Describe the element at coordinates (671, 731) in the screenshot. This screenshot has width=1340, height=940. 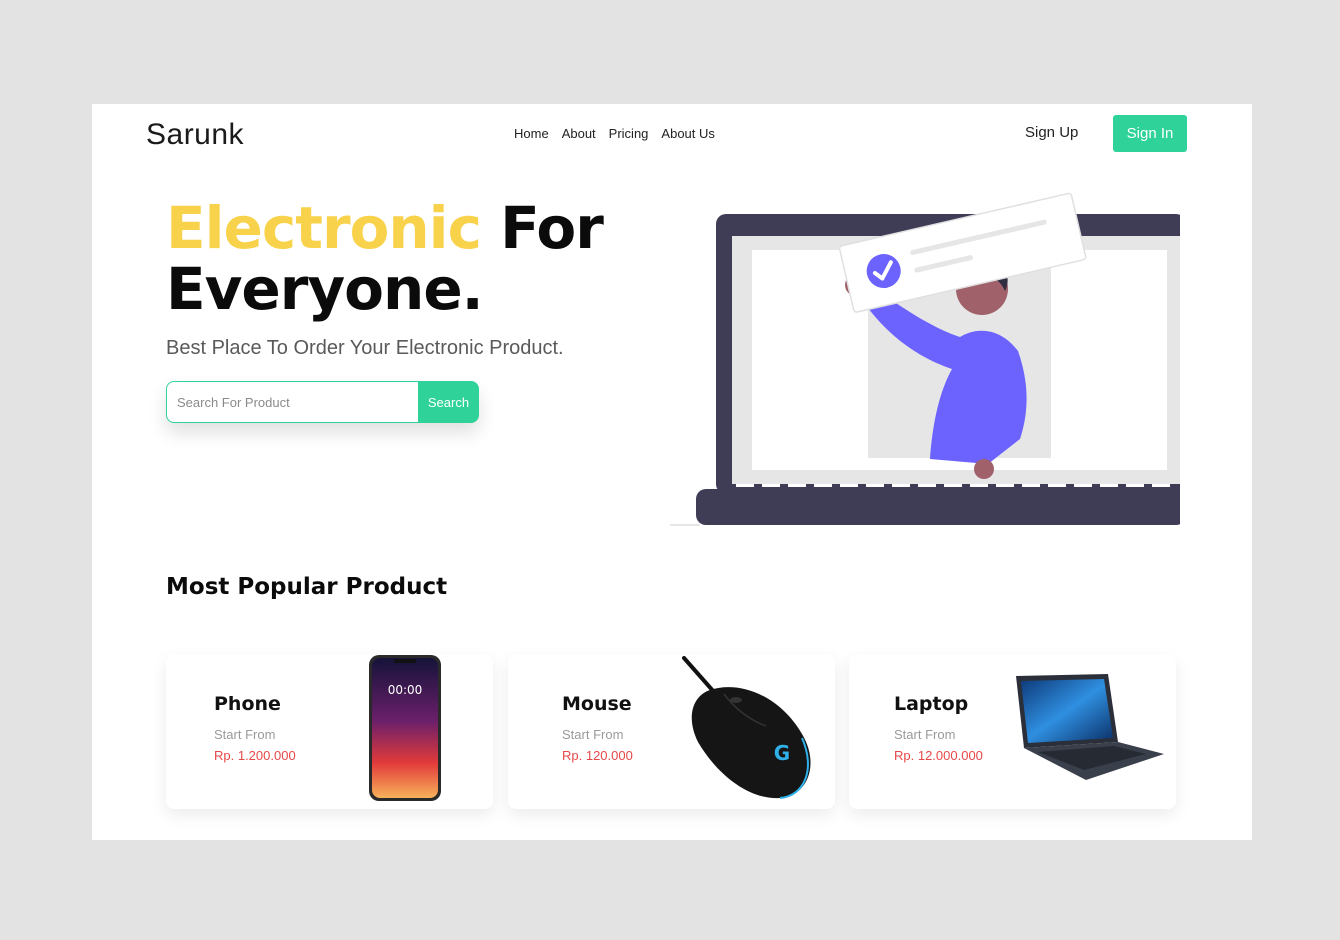
I see `product-card-mouse: Mouse Start From Rp. 120.000 G` at that location.